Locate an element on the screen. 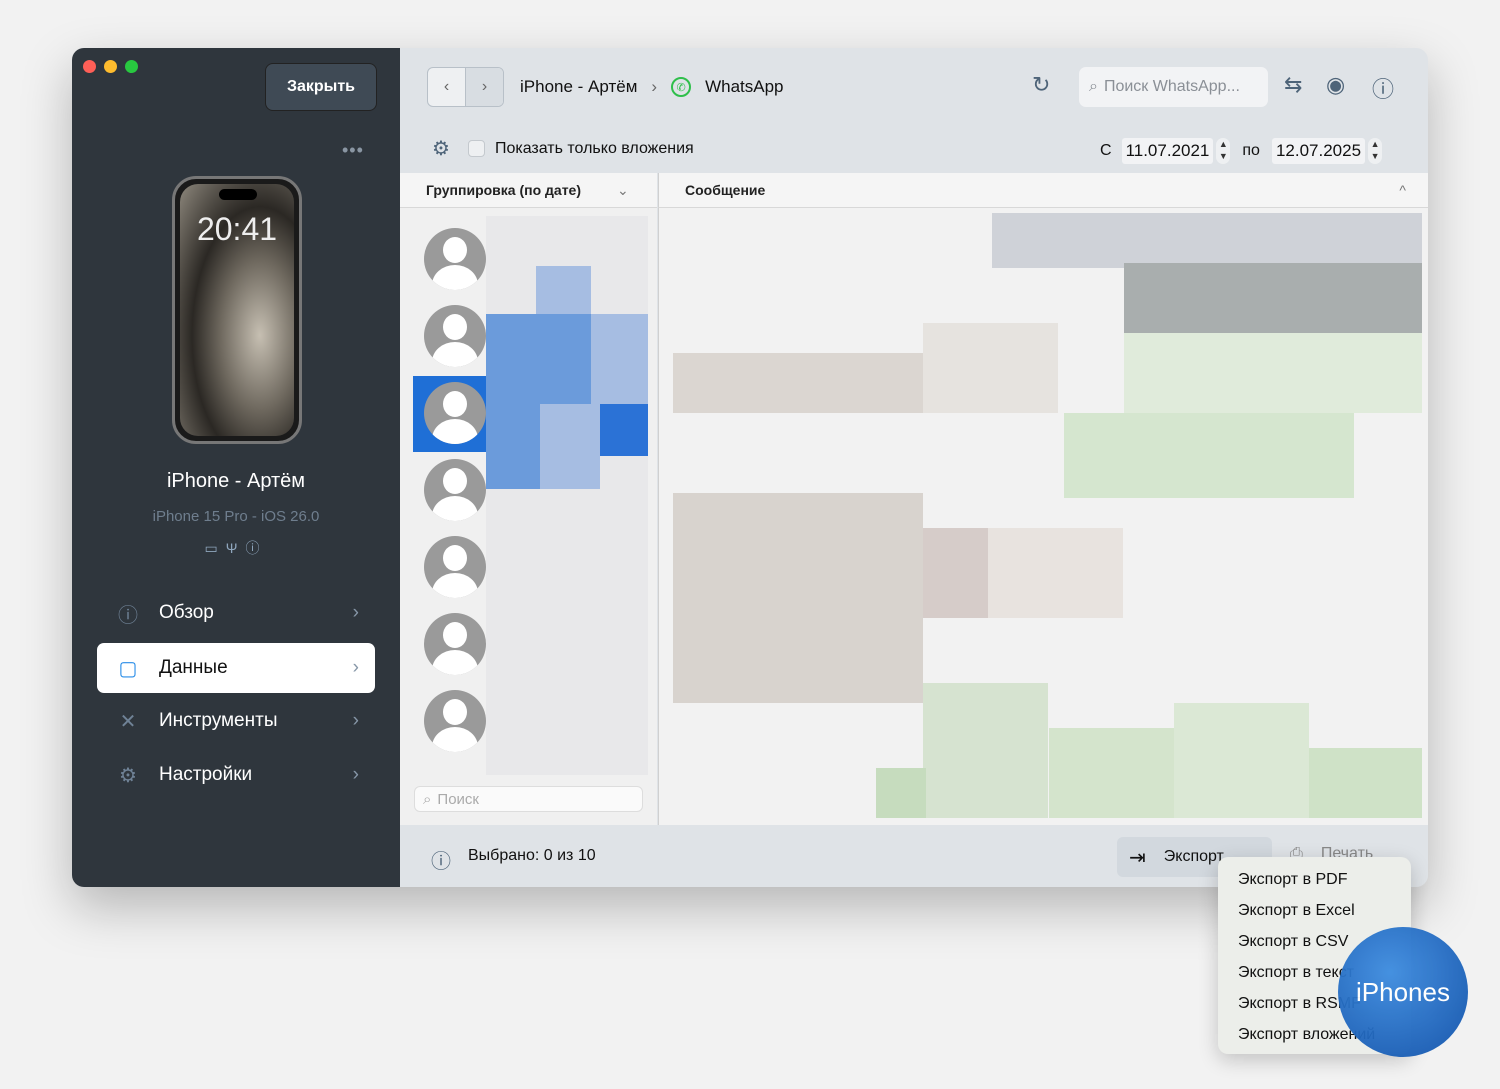  from-label: С is located at coordinates (1106, 150).